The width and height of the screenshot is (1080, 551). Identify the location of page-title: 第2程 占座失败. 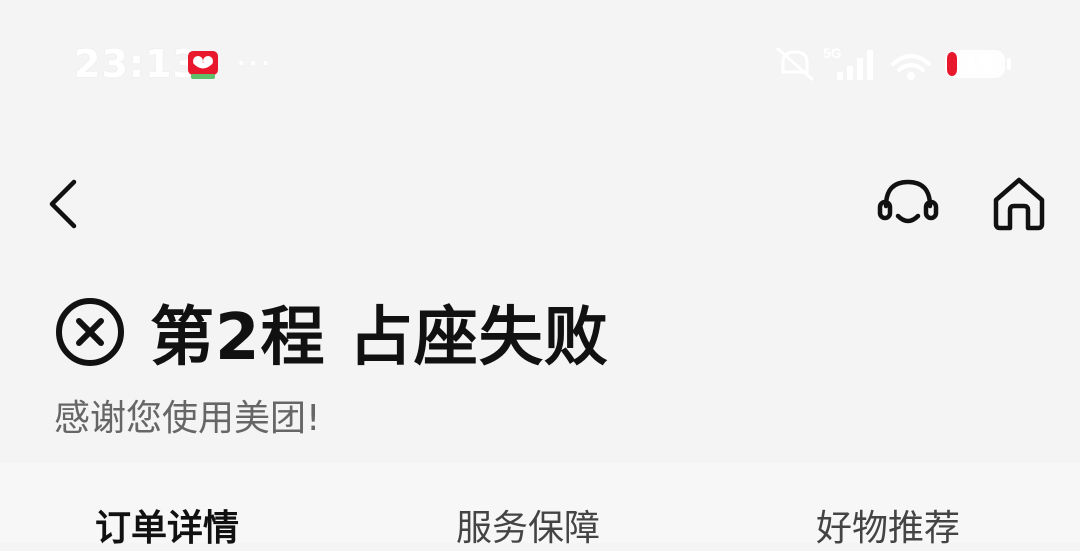
(379, 338).